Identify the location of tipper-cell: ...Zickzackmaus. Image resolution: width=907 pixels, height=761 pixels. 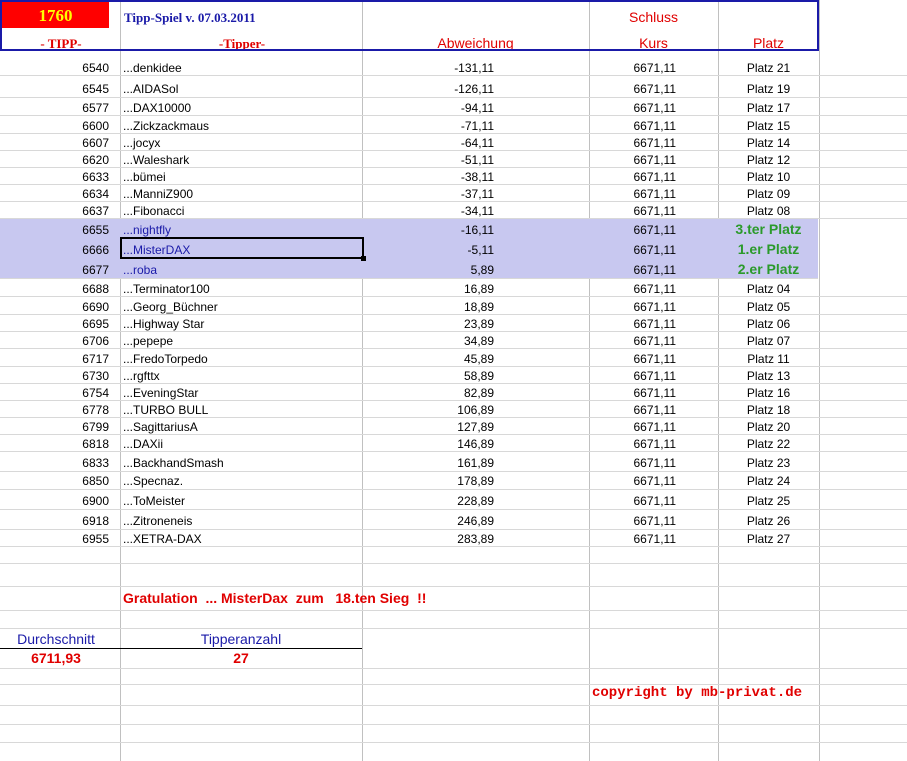
(166, 126).